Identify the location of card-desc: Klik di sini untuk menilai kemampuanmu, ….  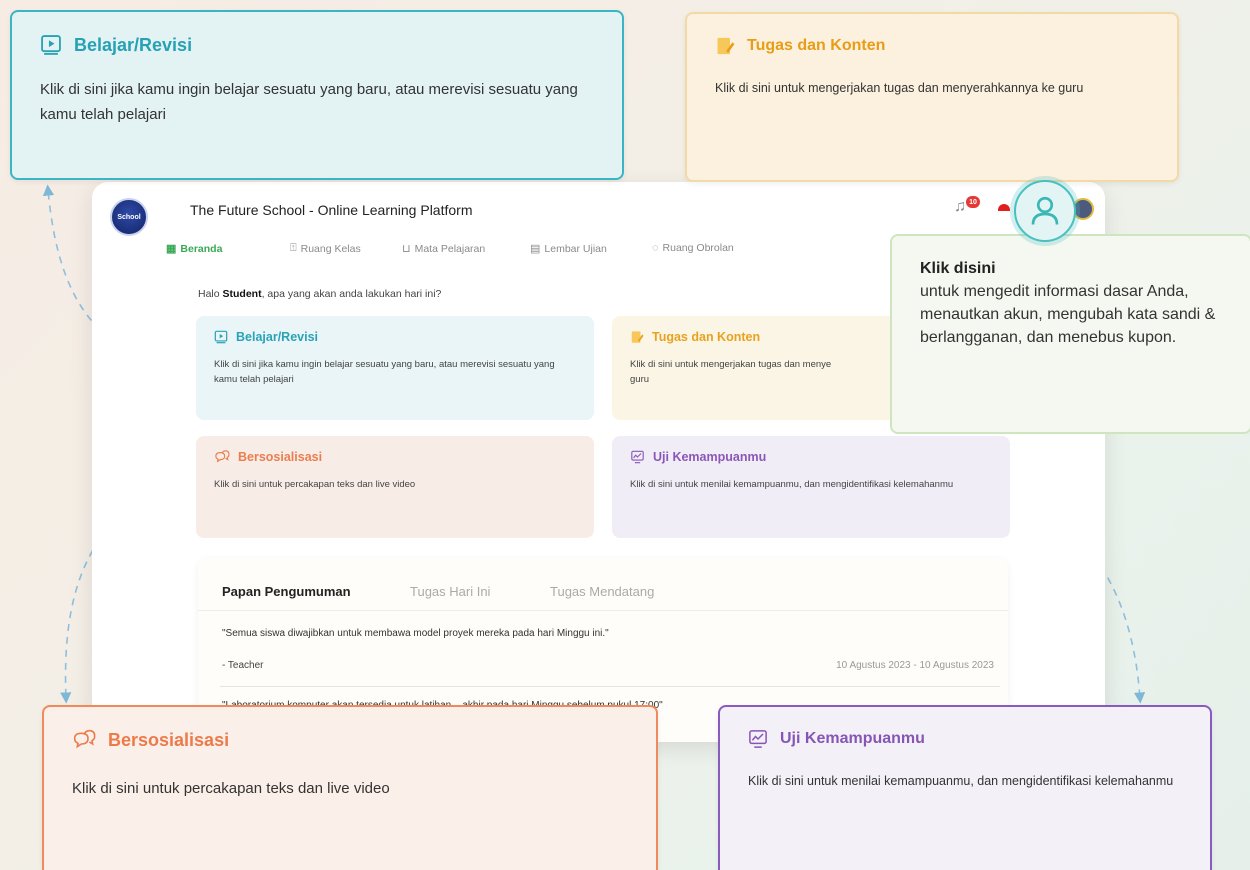
(792, 484).